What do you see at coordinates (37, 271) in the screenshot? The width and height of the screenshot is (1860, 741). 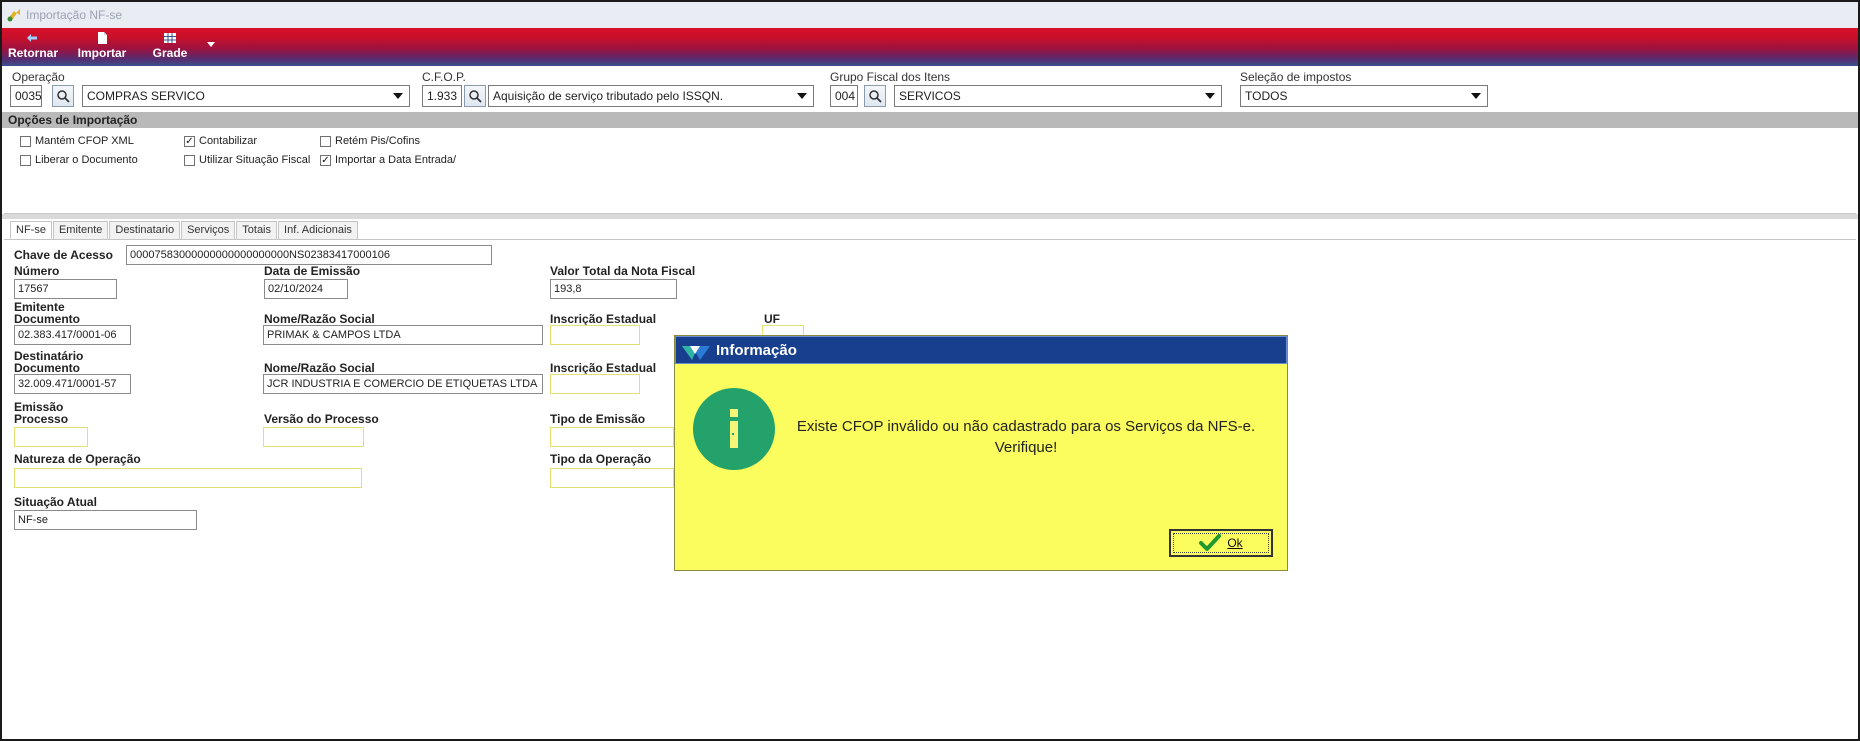 I see `numero-label: Número` at bounding box center [37, 271].